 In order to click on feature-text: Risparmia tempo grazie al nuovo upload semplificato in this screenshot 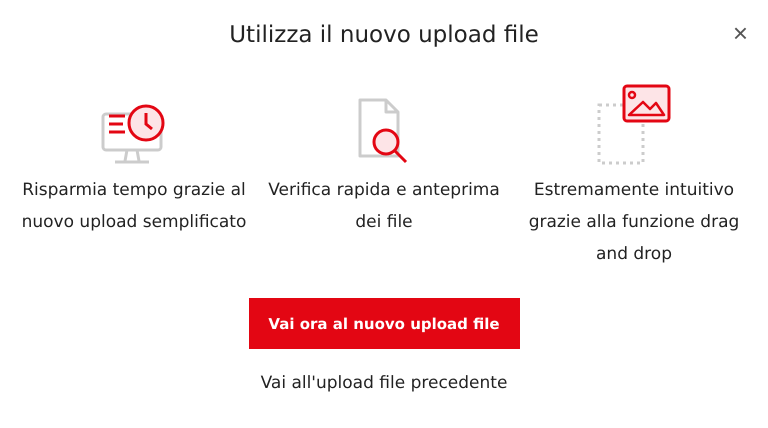, I will do `click(134, 206)`.